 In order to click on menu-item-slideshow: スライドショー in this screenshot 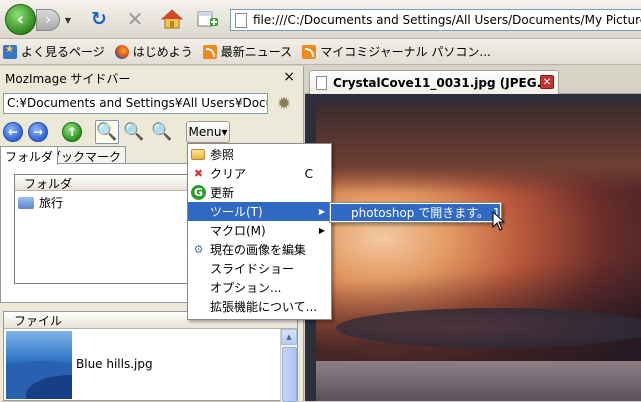, I will do `click(259, 268)`.